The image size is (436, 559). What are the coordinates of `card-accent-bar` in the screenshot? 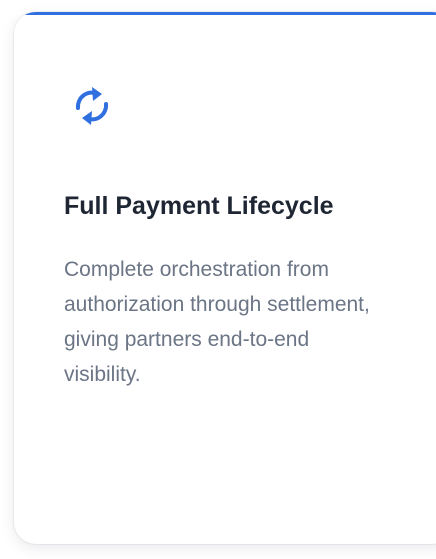 It's located at (225, 13).